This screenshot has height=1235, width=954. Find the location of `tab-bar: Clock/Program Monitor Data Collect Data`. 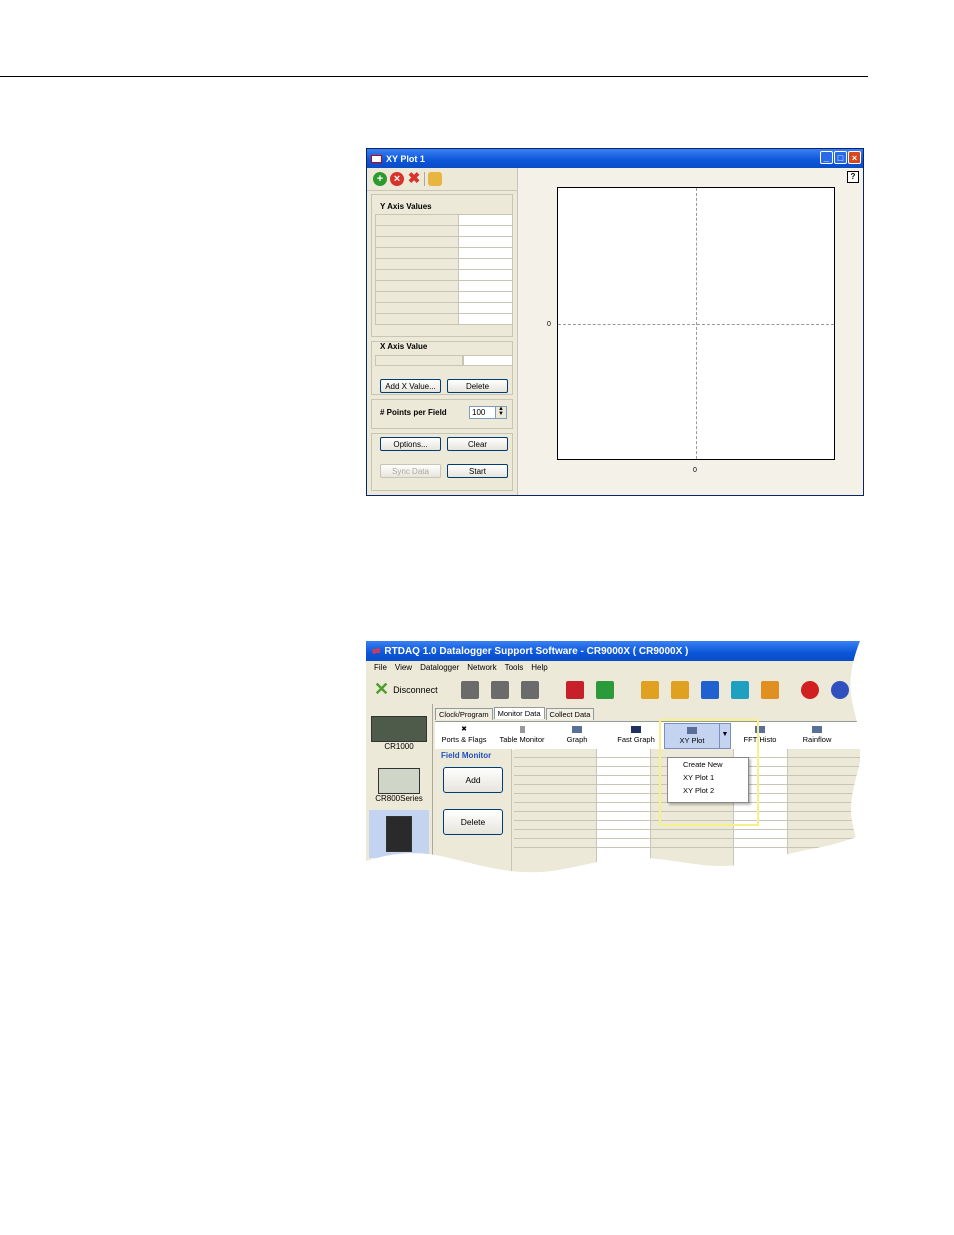

tab-bar: Clock/Program Monitor Data Collect Data is located at coordinates (515, 713).